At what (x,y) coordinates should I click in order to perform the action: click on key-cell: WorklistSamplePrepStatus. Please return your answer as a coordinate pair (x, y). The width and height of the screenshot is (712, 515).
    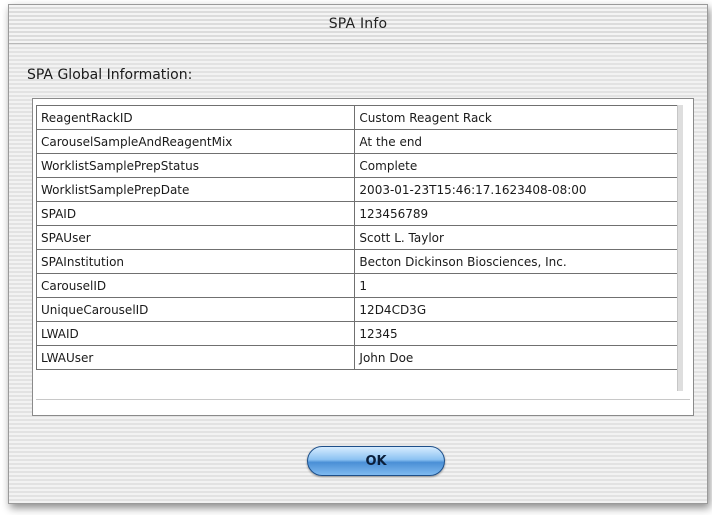
    Looking at the image, I should click on (195, 165).